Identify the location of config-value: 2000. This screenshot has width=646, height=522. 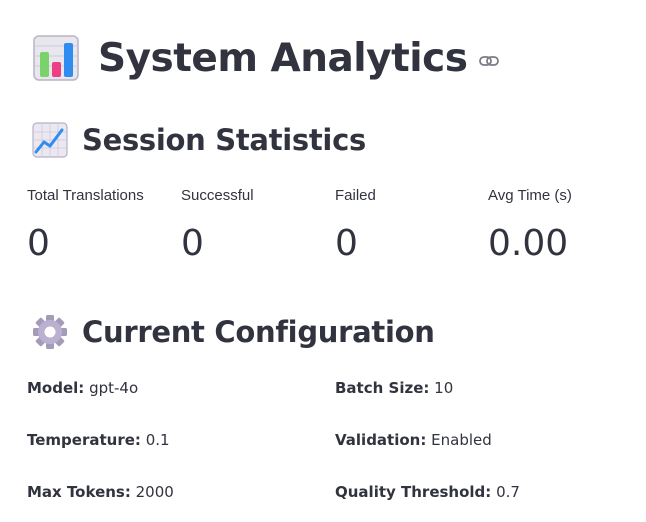
(154, 492).